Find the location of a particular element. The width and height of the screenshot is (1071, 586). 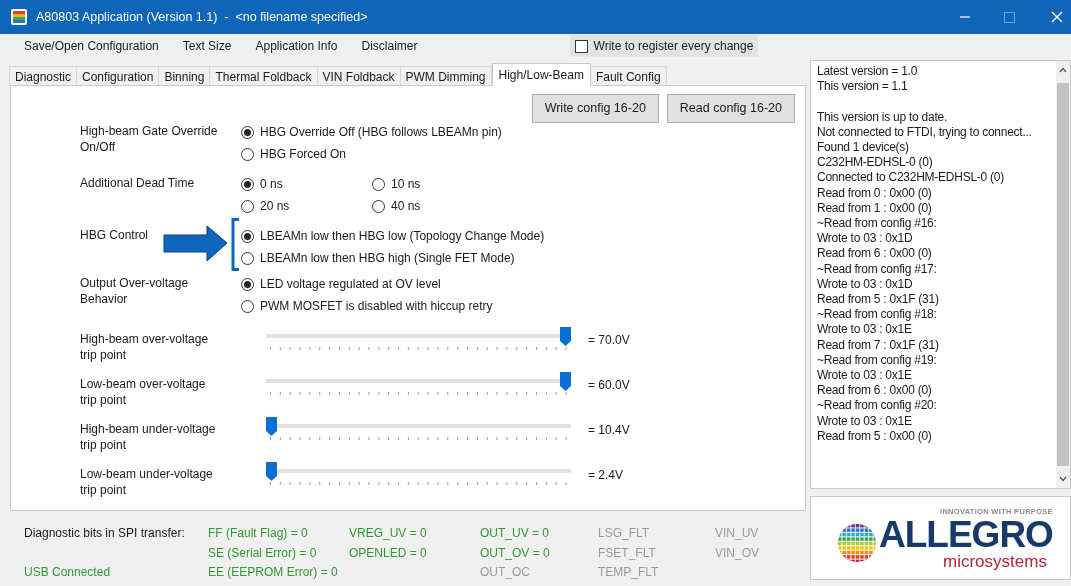

log-line: Read from 1 : 0x00 (0) is located at coordinates (874, 208).